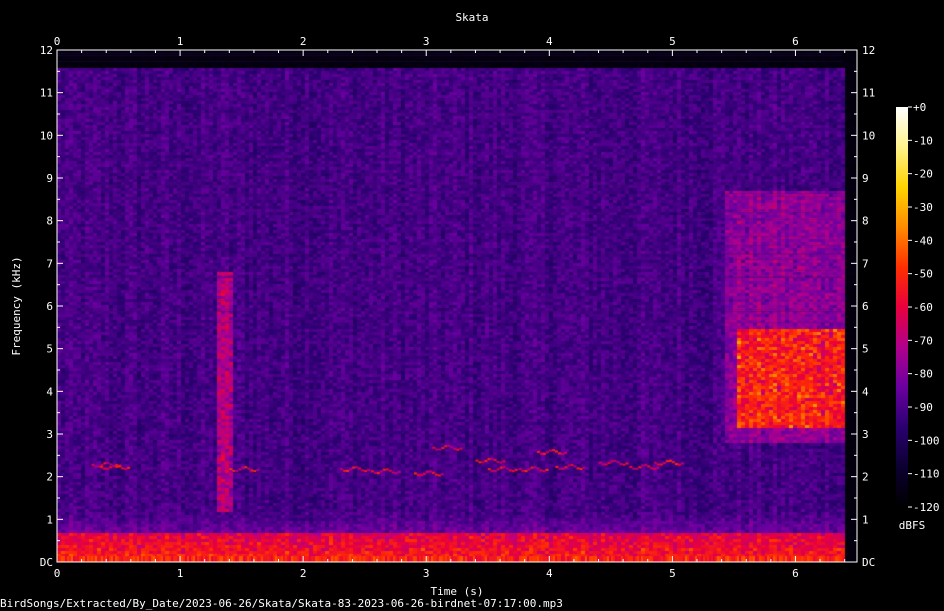 The image size is (944, 611). Describe the element at coordinates (923, 174) in the screenshot. I see `colorbar-tick-label: -20` at that location.